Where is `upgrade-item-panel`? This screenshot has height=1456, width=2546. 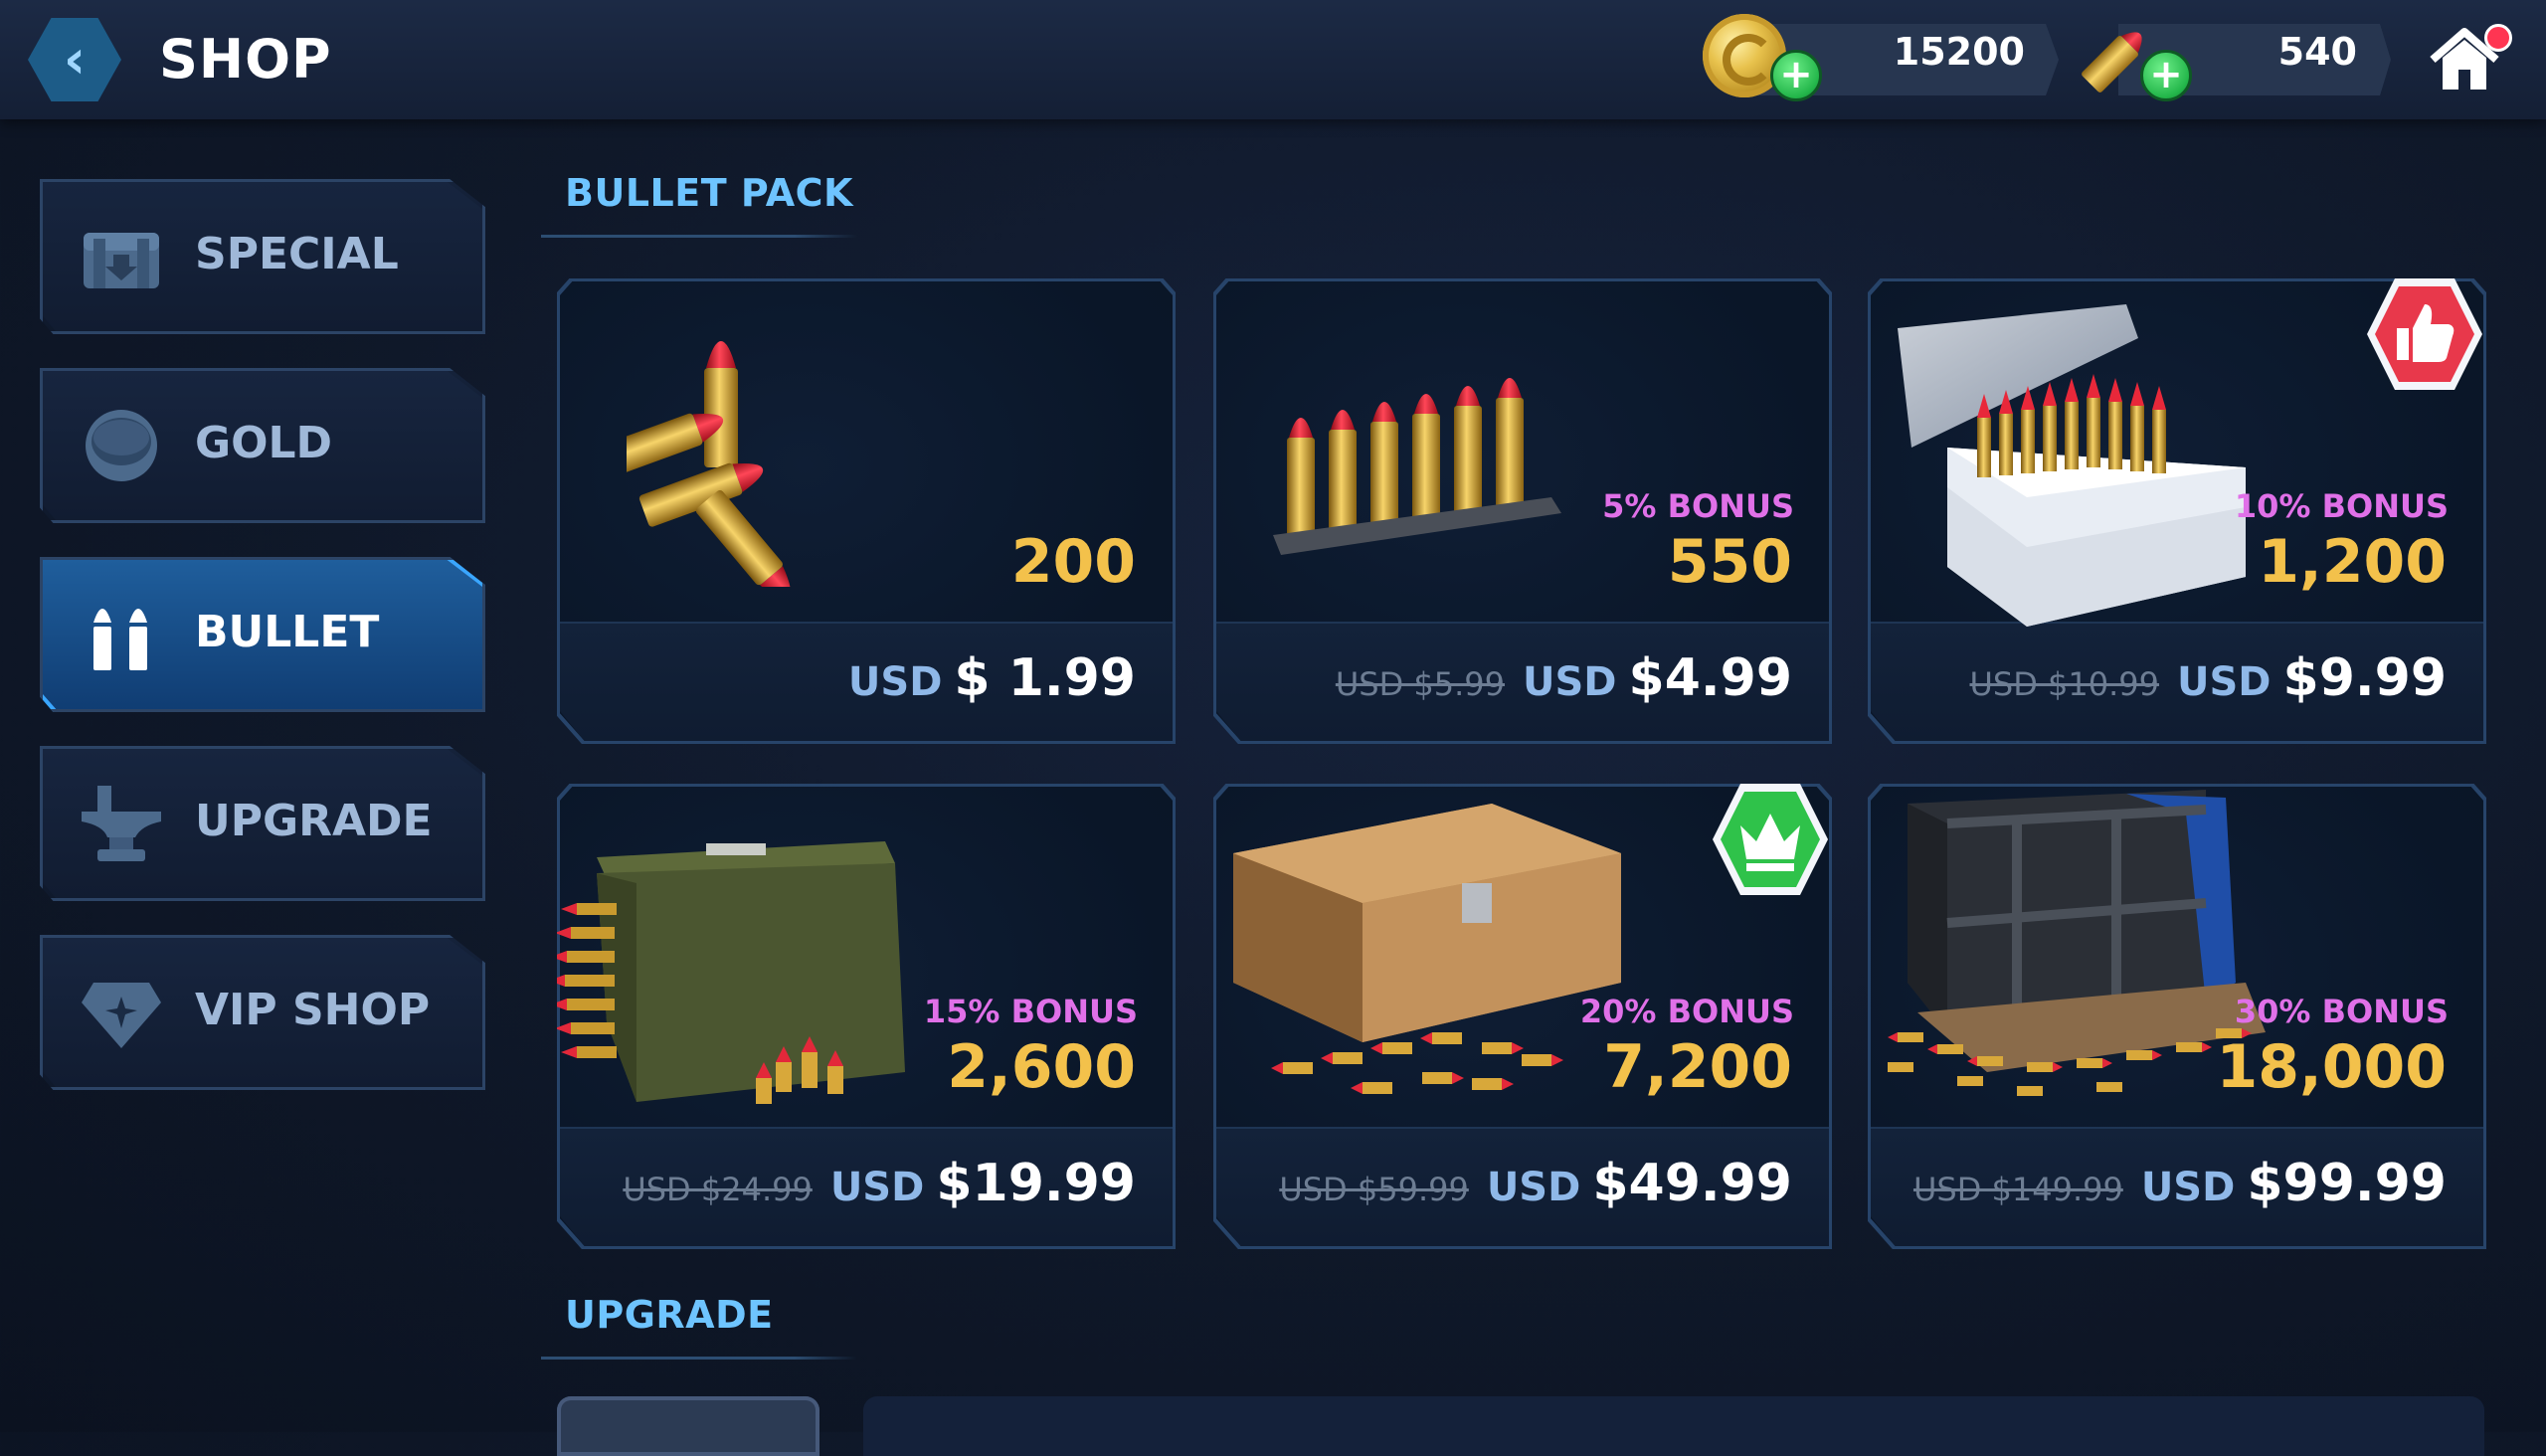 upgrade-item-panel is located at coordinates (1673, 1426).